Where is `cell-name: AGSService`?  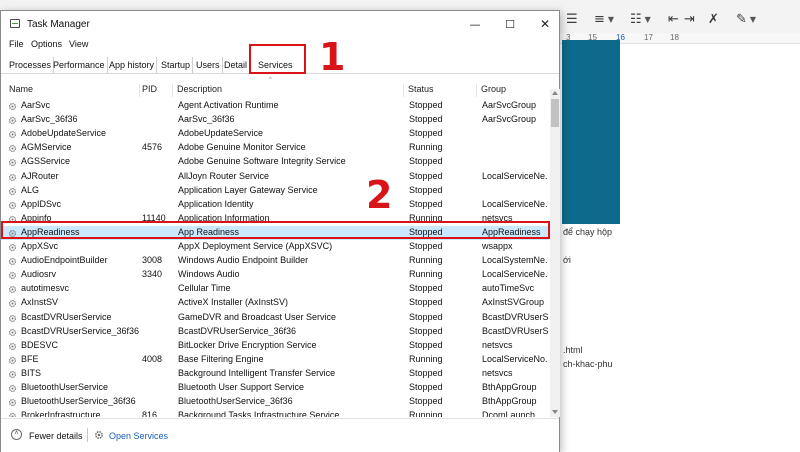
cell-name: AGSService is located at coordinates (46, 161).